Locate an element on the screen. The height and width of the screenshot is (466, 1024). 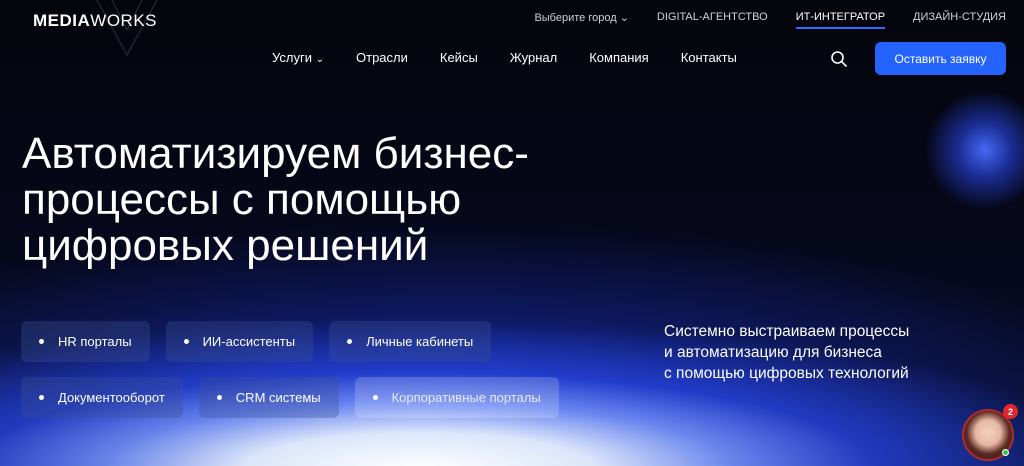
chip-label: Корпоративные порталы is located at coordinates (466, 397).